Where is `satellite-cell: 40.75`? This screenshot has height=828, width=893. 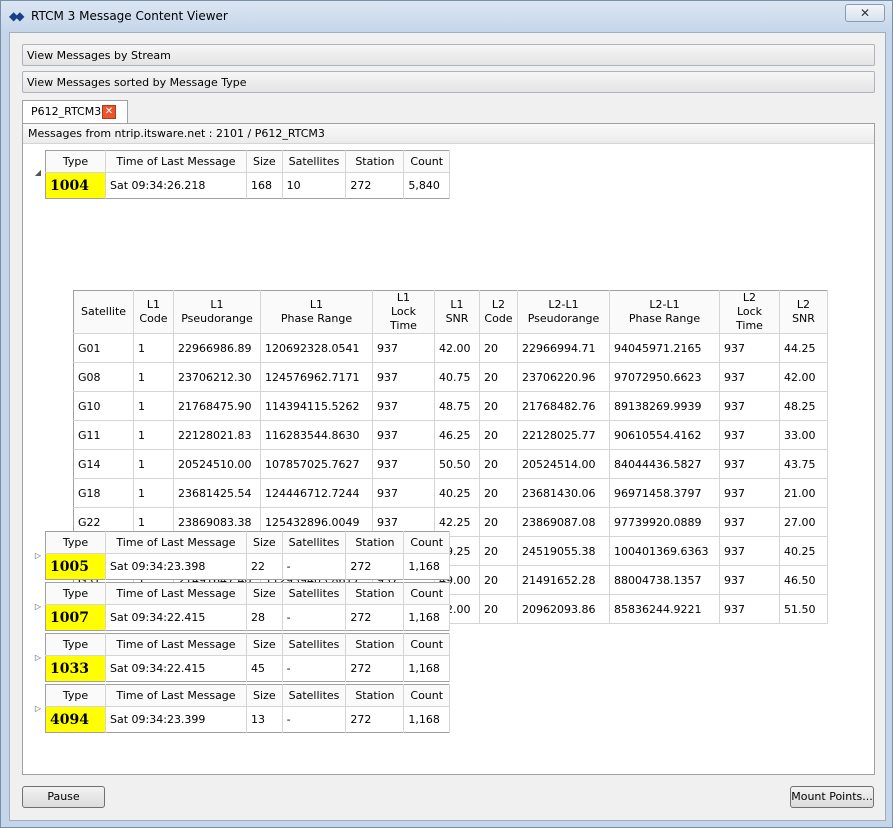 satellite-cell: 40.75 is located at coordinates (457, 377).